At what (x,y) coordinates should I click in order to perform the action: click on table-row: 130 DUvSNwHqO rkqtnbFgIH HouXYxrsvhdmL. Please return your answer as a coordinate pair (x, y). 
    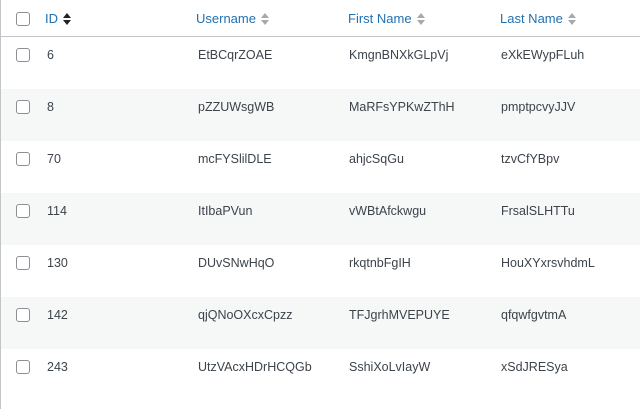
    Looking at the image, I should click on (320, 271).